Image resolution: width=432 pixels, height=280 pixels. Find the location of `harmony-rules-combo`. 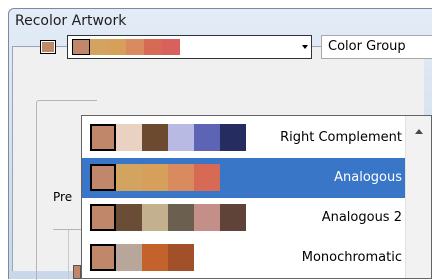

harmony-rules-combo is located at coordinates (189, 47).